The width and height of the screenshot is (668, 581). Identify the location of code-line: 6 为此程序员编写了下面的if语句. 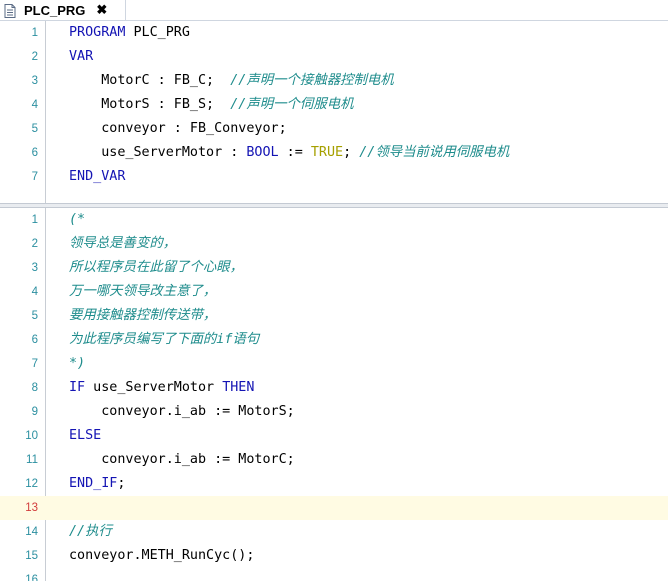
(334, 340).